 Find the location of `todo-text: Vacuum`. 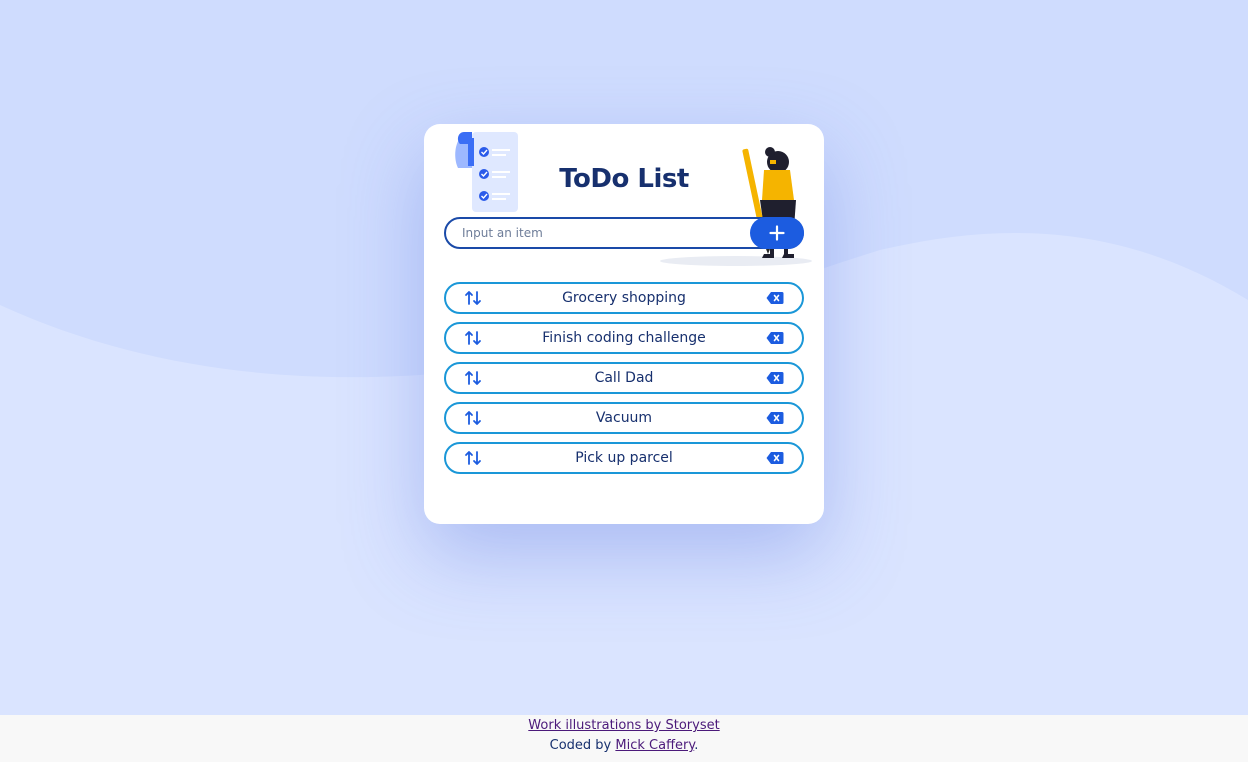

todo-text: Vacuum is located at coordinates (624, 418).